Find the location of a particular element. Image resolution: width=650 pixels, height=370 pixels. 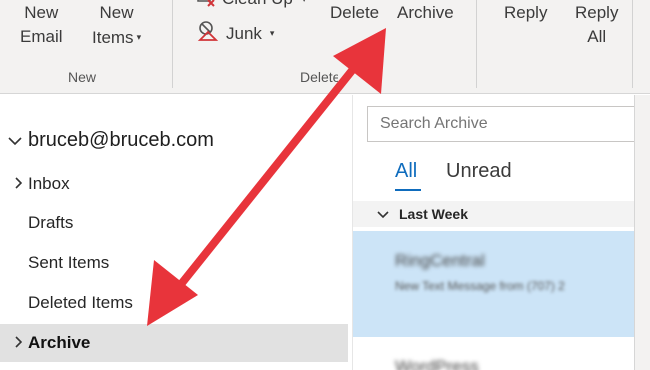

tab-unread: Unread is located at coordinates (479, 171).